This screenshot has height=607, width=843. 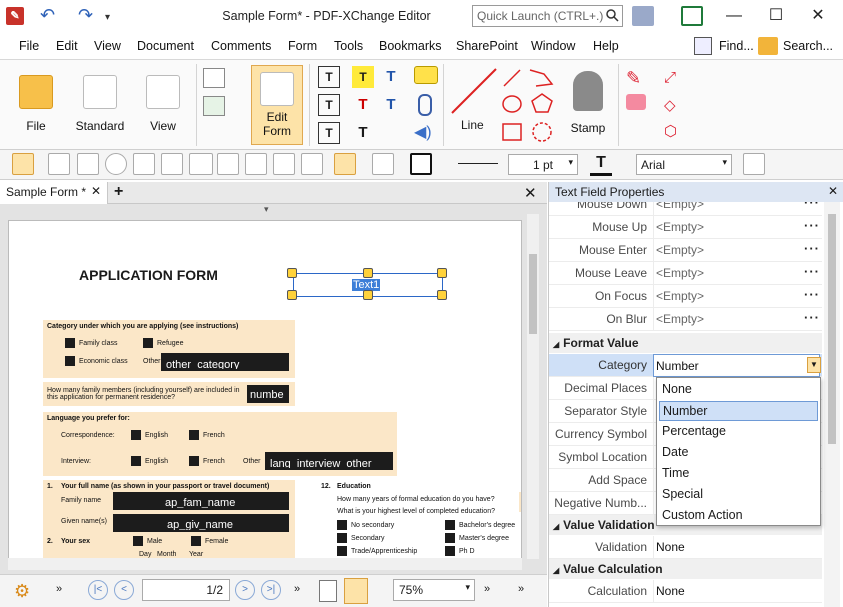 I want to click on menu-window: Window, so click(x=553, y=46).